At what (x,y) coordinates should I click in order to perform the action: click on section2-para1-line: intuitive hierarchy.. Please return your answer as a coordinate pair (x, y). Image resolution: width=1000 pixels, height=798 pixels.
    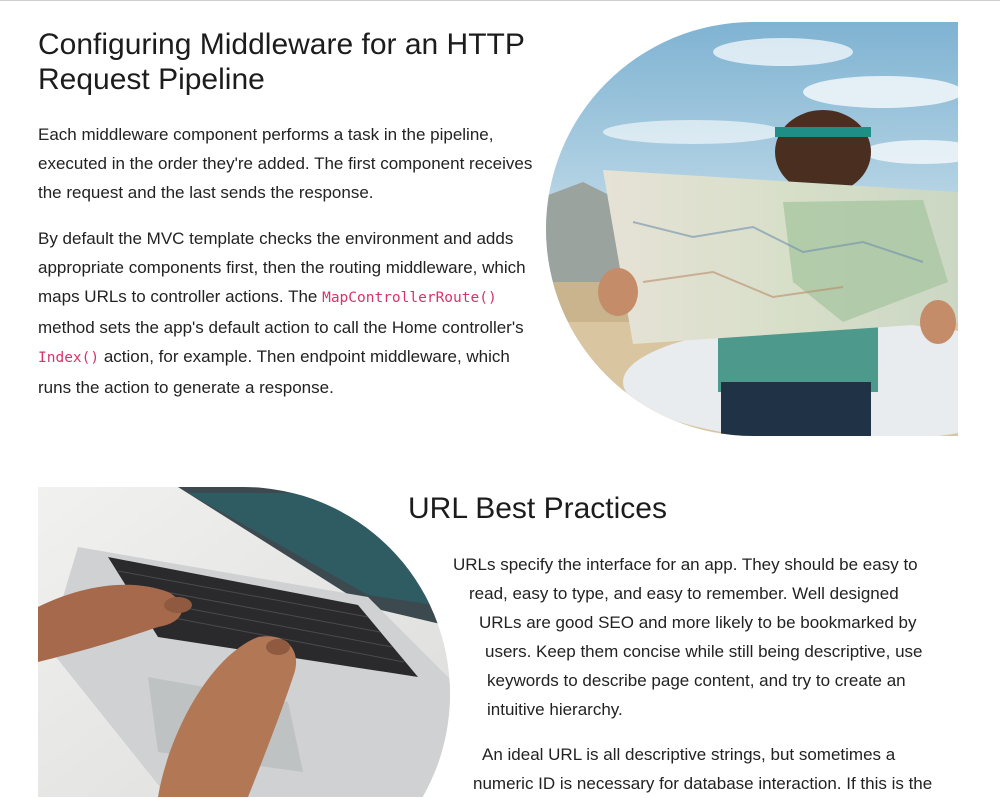
    Looking at the image, I should click on (555, 709).